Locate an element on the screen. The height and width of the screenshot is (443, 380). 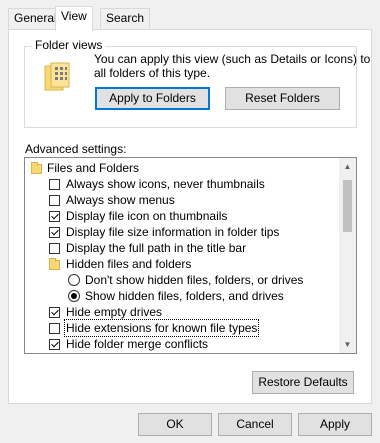
ok-button: OK is located at coordinates (175, 424).